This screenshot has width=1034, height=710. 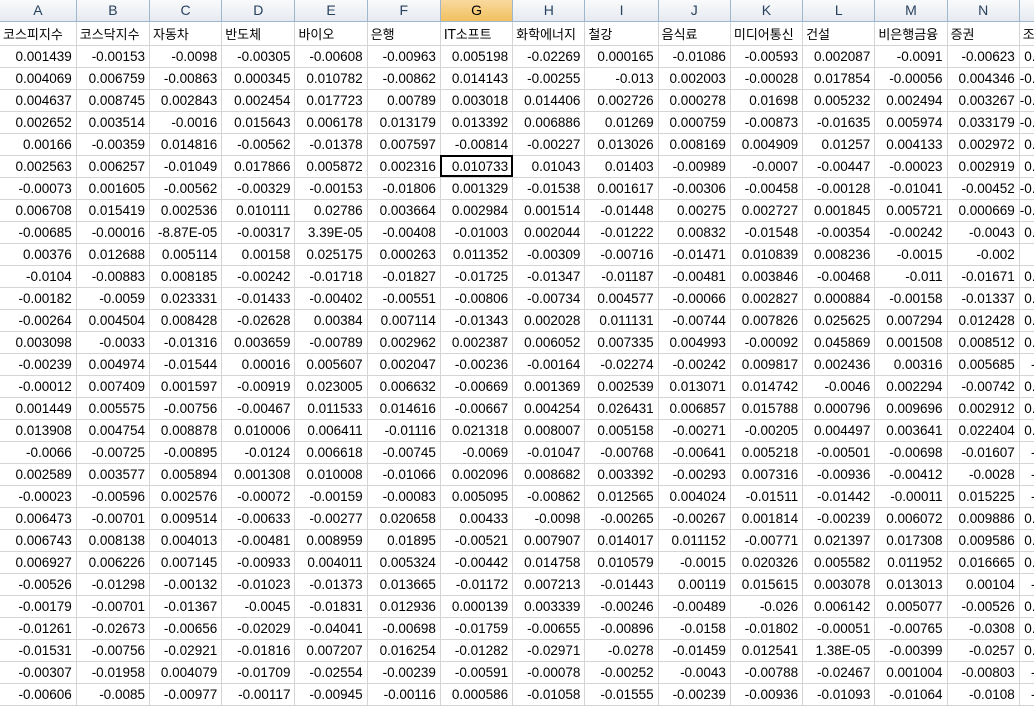 What do you see at coordinates (767, 188) in the screenshot?
I see `data-cell: -0.00458` at bounding box center [767, 188].